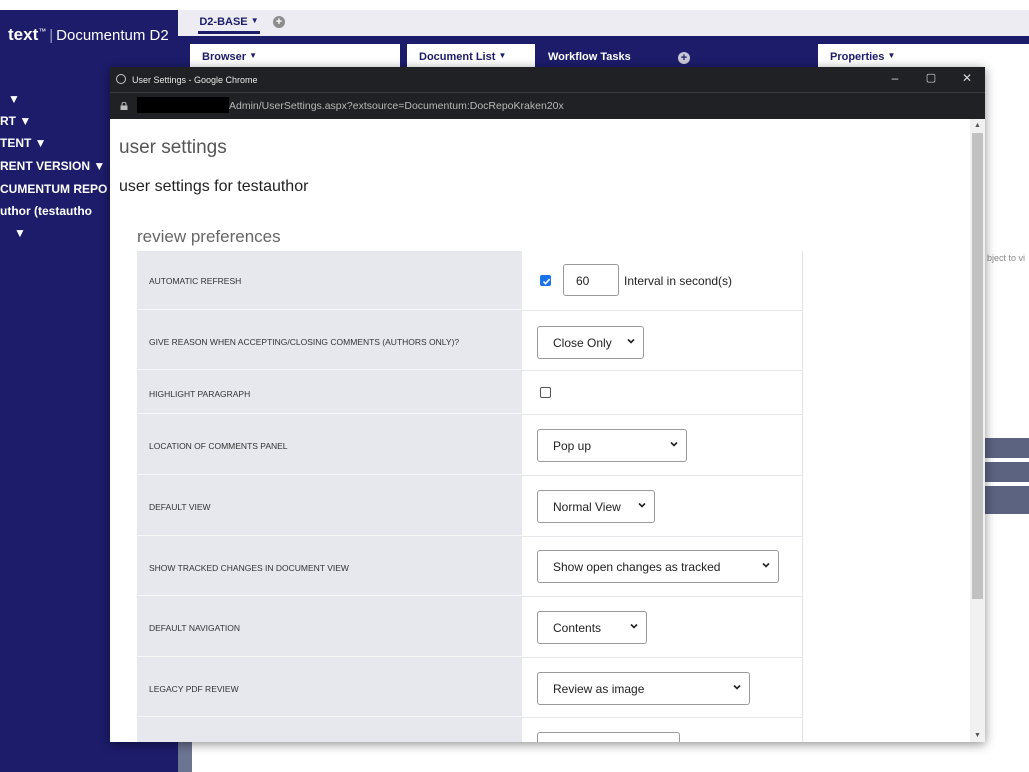 The image size is (1029, 772). I want to click on tab-properties-label: Properties, so click(857, 57).